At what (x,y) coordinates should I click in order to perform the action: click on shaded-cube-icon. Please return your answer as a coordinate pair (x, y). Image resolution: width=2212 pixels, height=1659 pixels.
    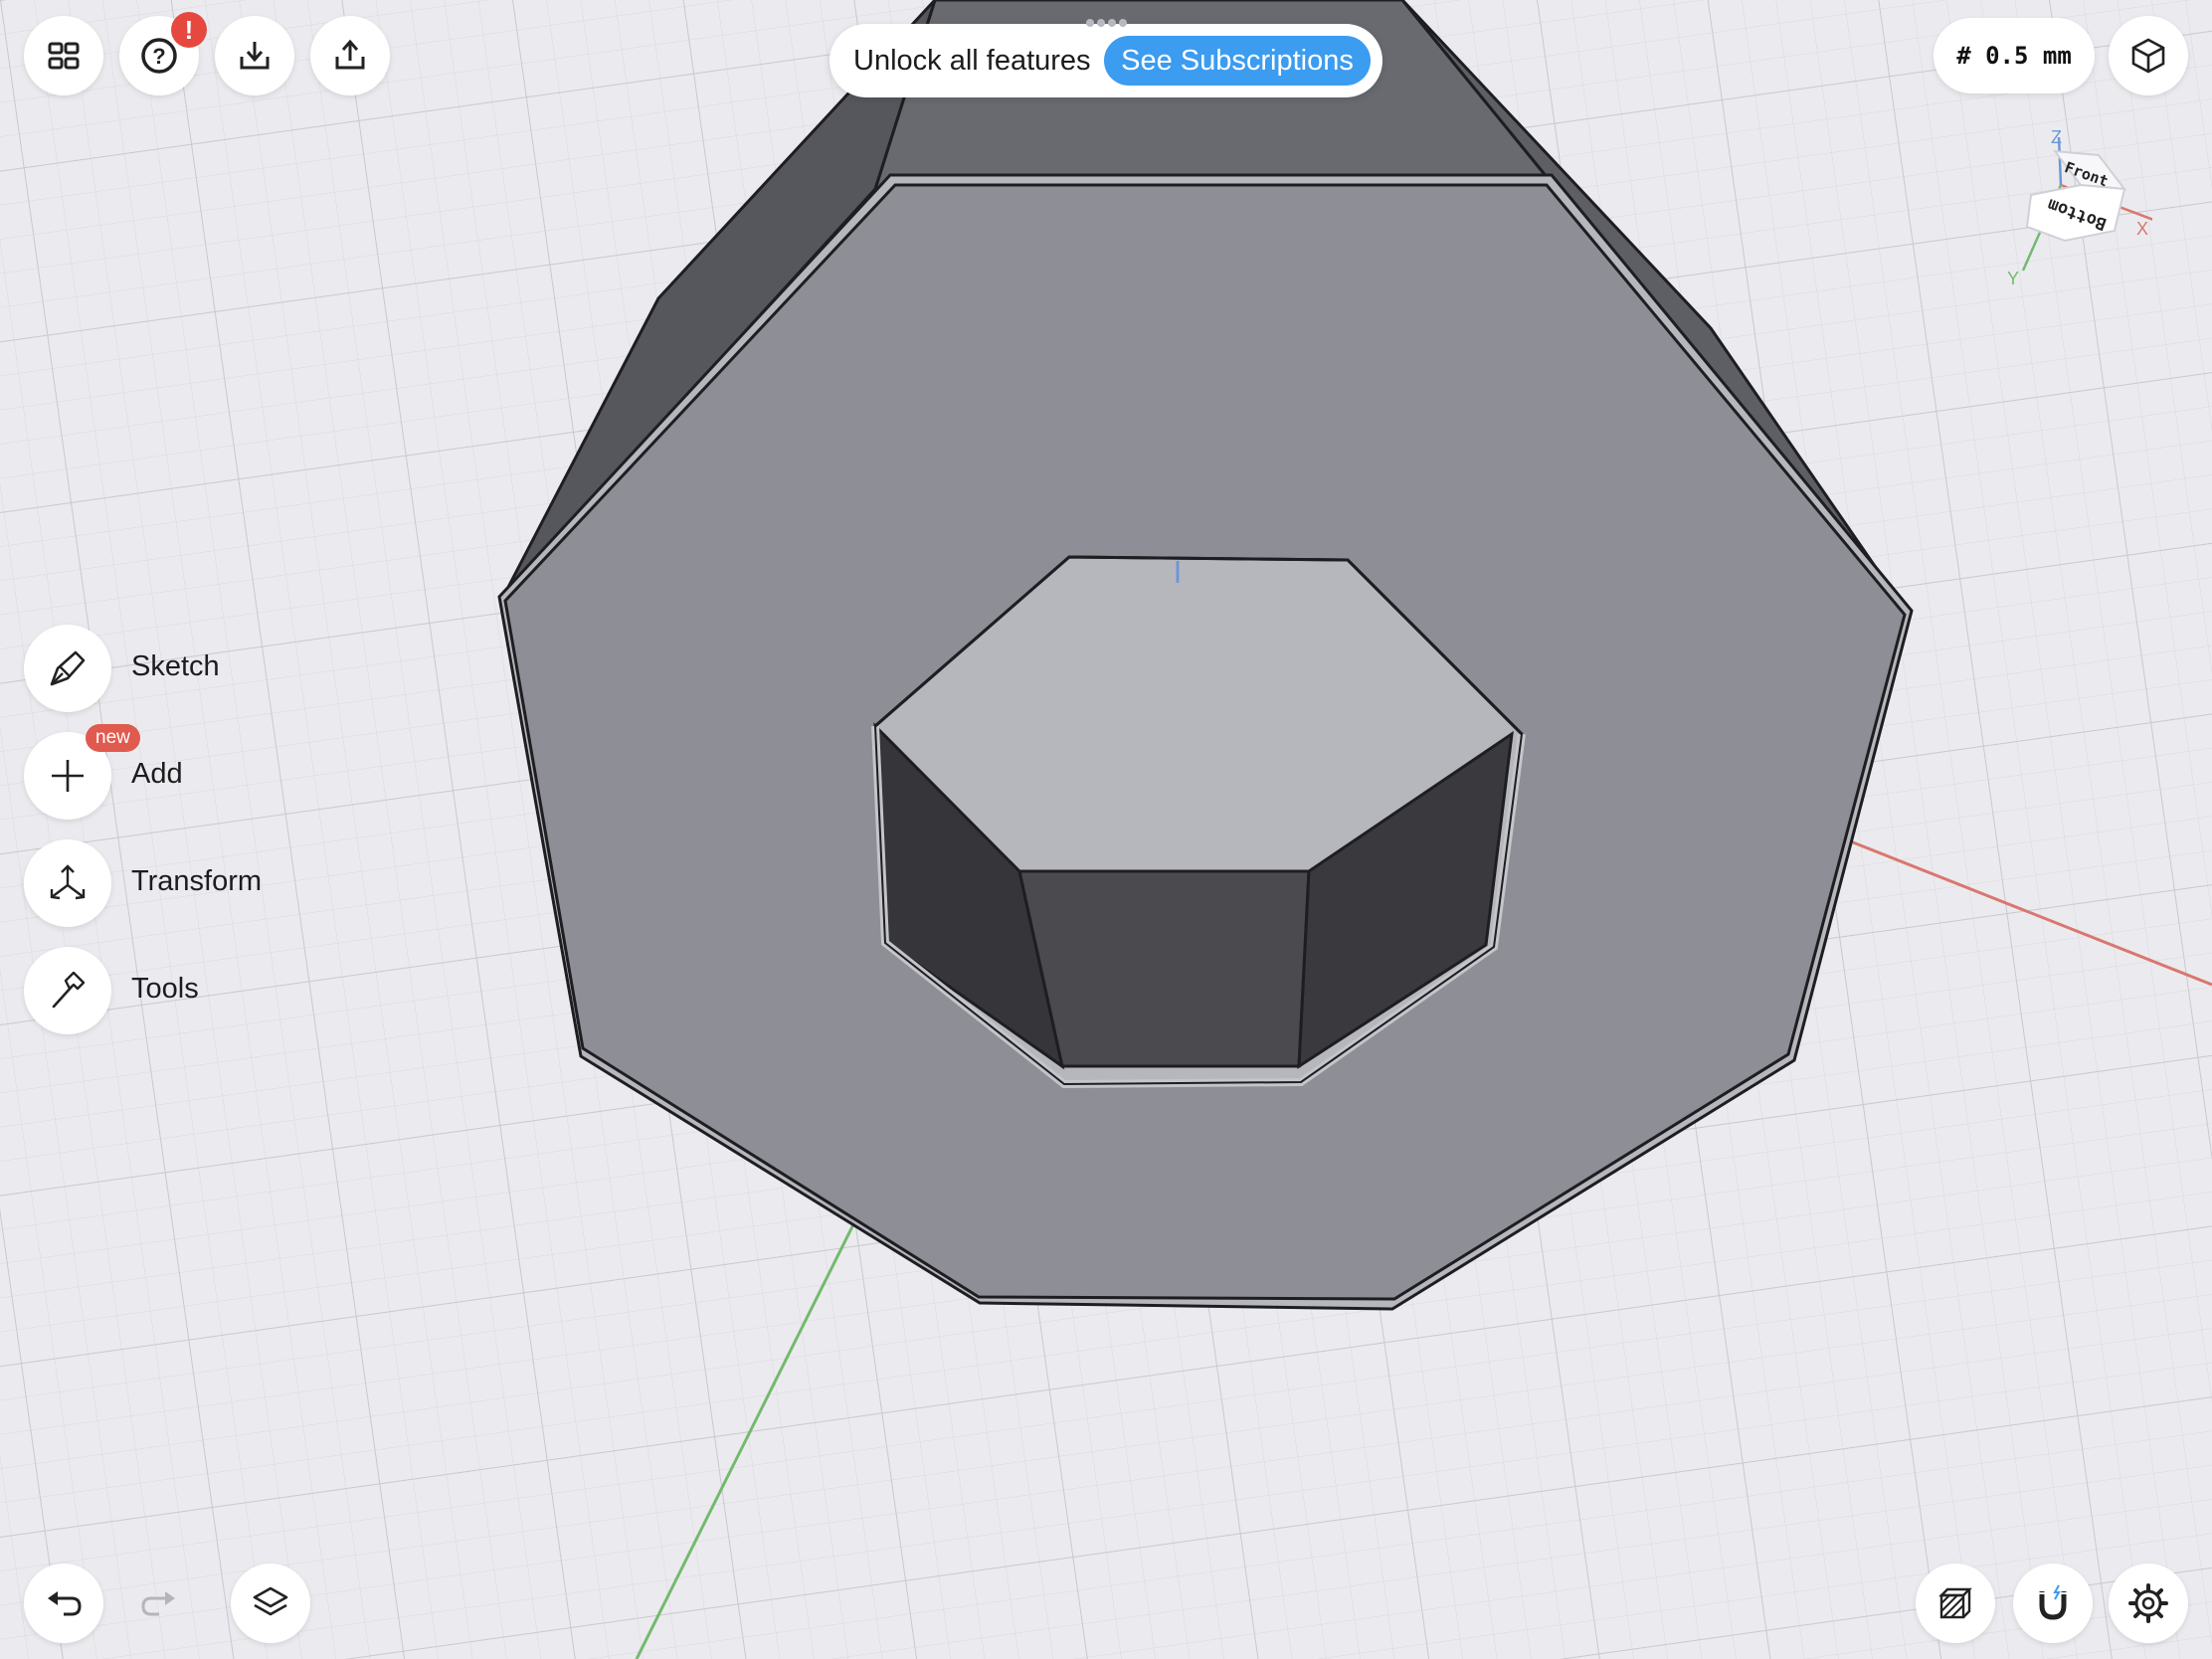
    Looking at the image, I should click on (1955, 1603).